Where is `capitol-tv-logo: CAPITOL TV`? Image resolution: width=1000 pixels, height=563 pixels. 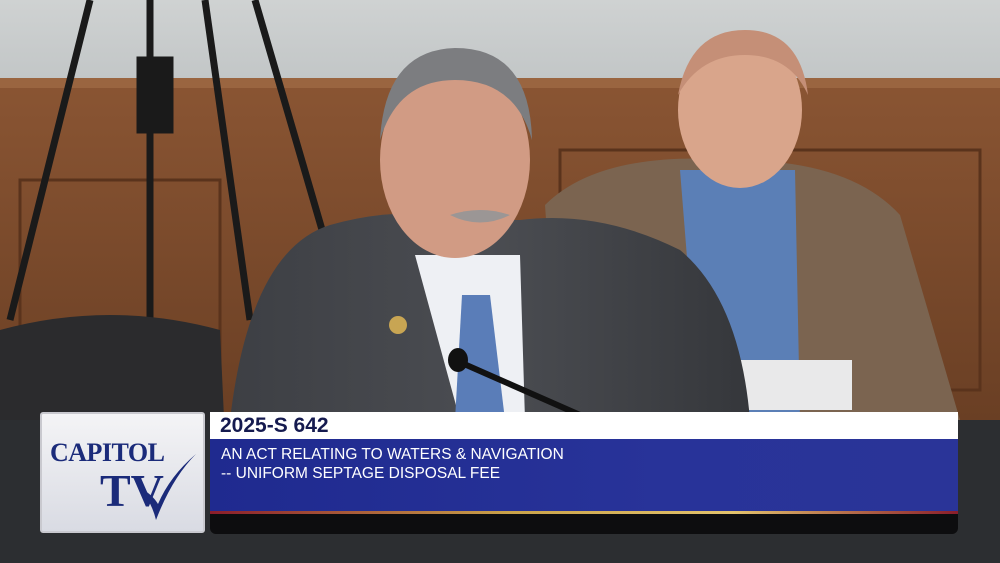 capitol-tv-logo: CAPITOL TV is located at coordinates (122, 472).